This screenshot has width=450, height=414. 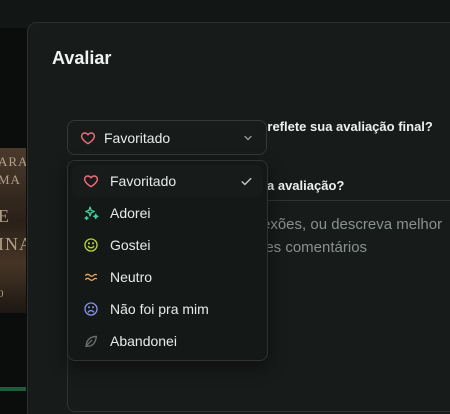 What do you see at coordinates (2, 294) in the screenshot?
I see `cover-text: 0` at bounding box center [2, 294].